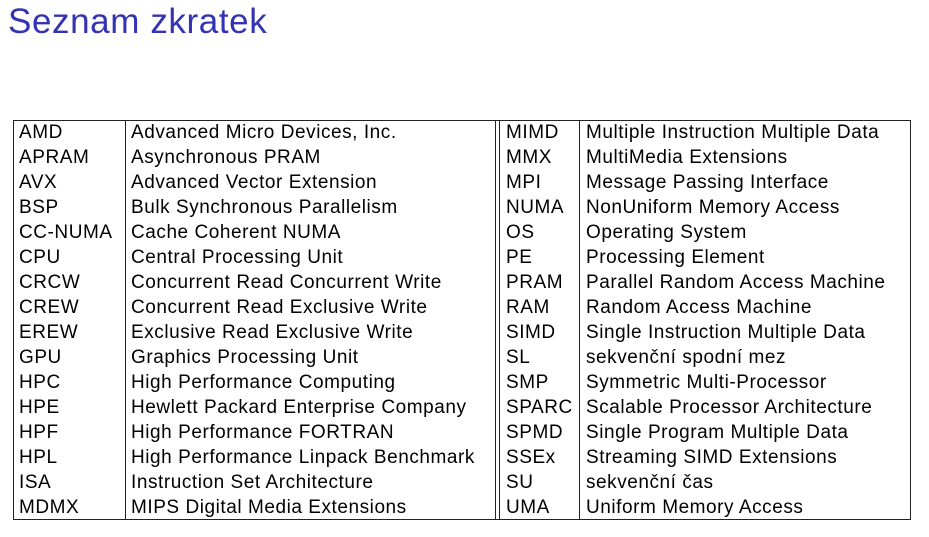 The width and height of the screenshot is (929, 537). I want to click on right-table-row: SL sekvenční spodní mez, so click(462, 357).